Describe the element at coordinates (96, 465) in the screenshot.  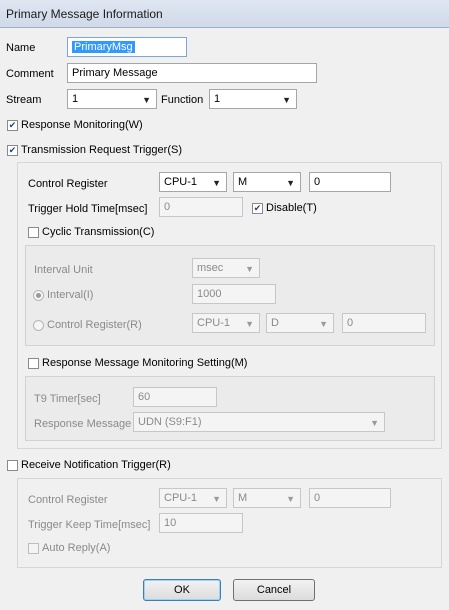
I see `receive-trigger-label: Receive Notification Trigger(R)` at that location.